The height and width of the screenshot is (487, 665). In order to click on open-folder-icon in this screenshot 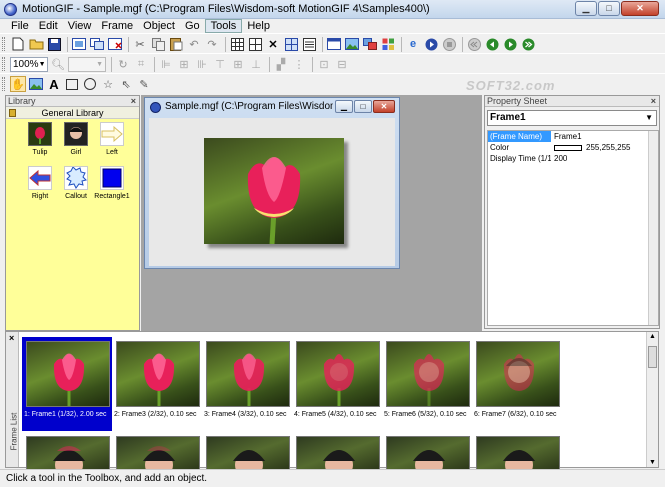, I will do `click(36, 44)`.